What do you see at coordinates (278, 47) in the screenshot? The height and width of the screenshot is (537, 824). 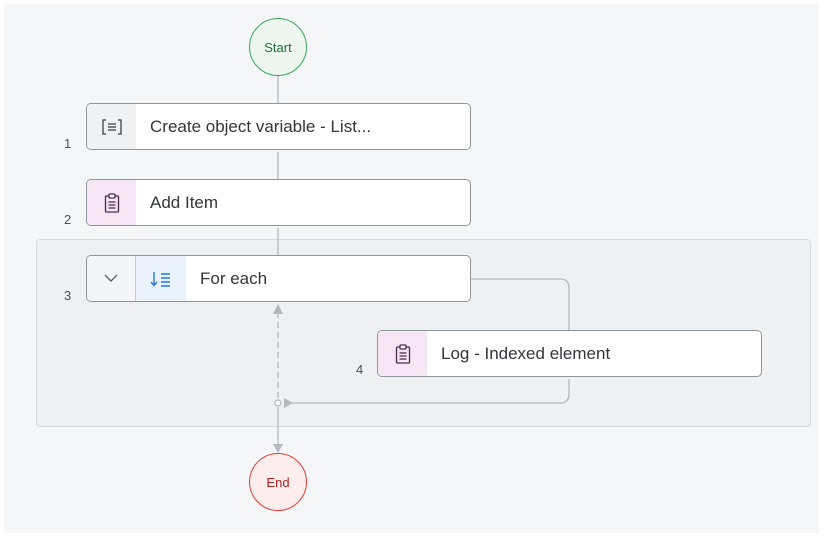 I see `start-node: Start` at bounding box center [278, 47].